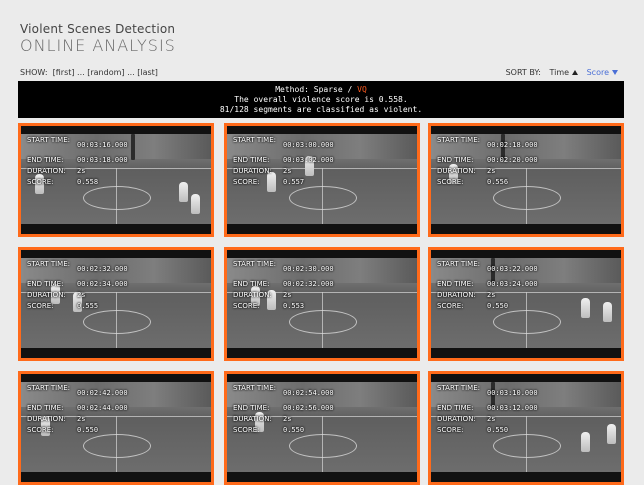  I want to click on sort-label: SORT BY:, so click(523, 72).